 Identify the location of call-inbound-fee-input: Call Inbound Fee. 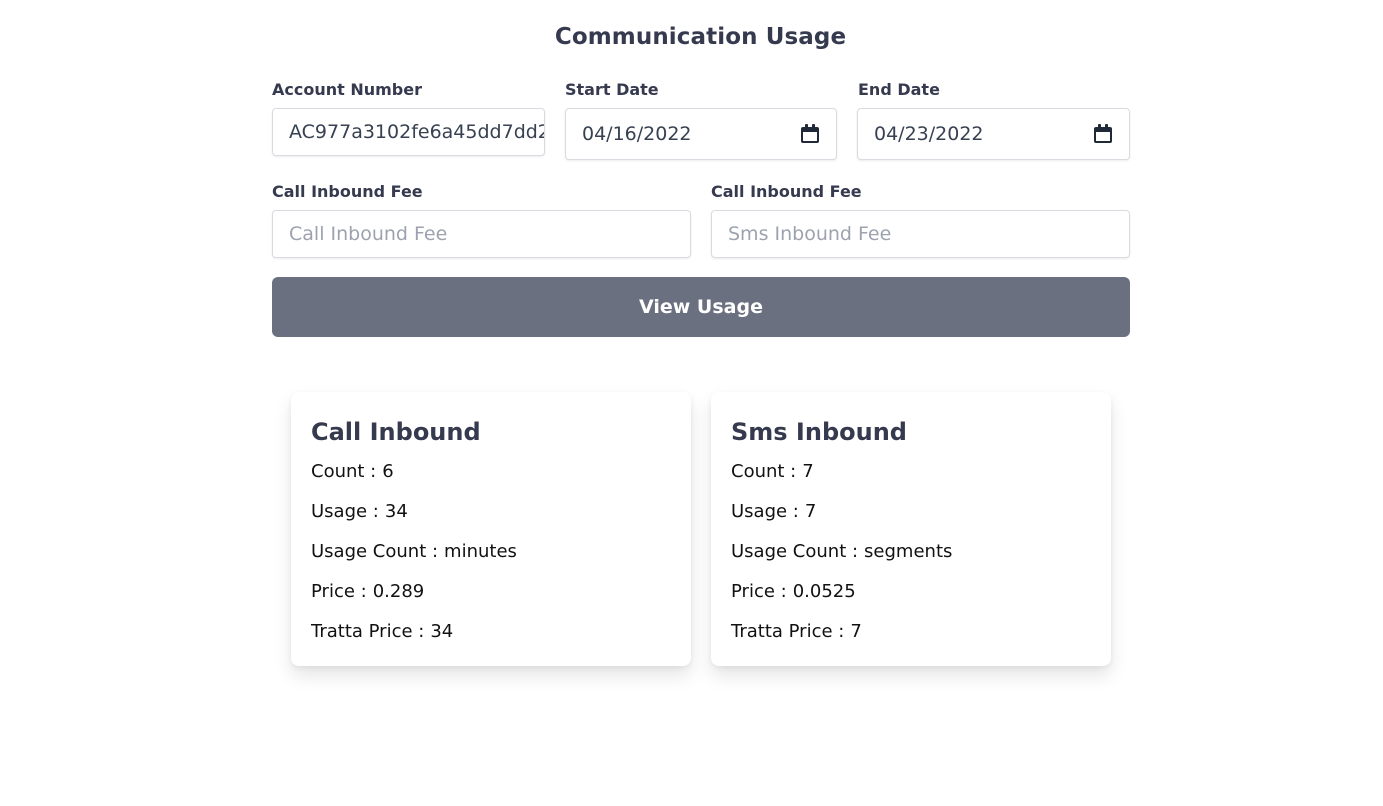
(481, 234).